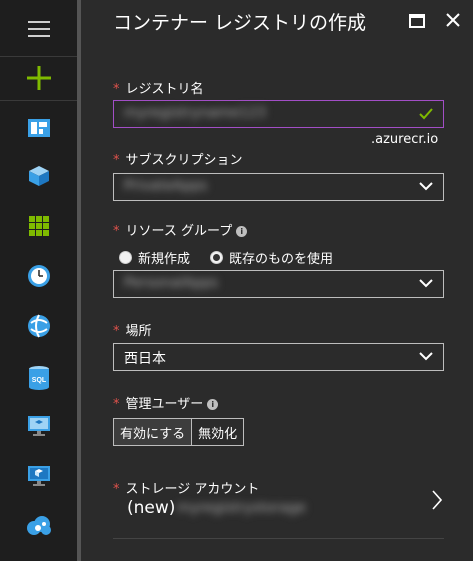 Image resolution: width=473 pixels, height=561 pixels. I want to click on close-button, so click(453, 20).